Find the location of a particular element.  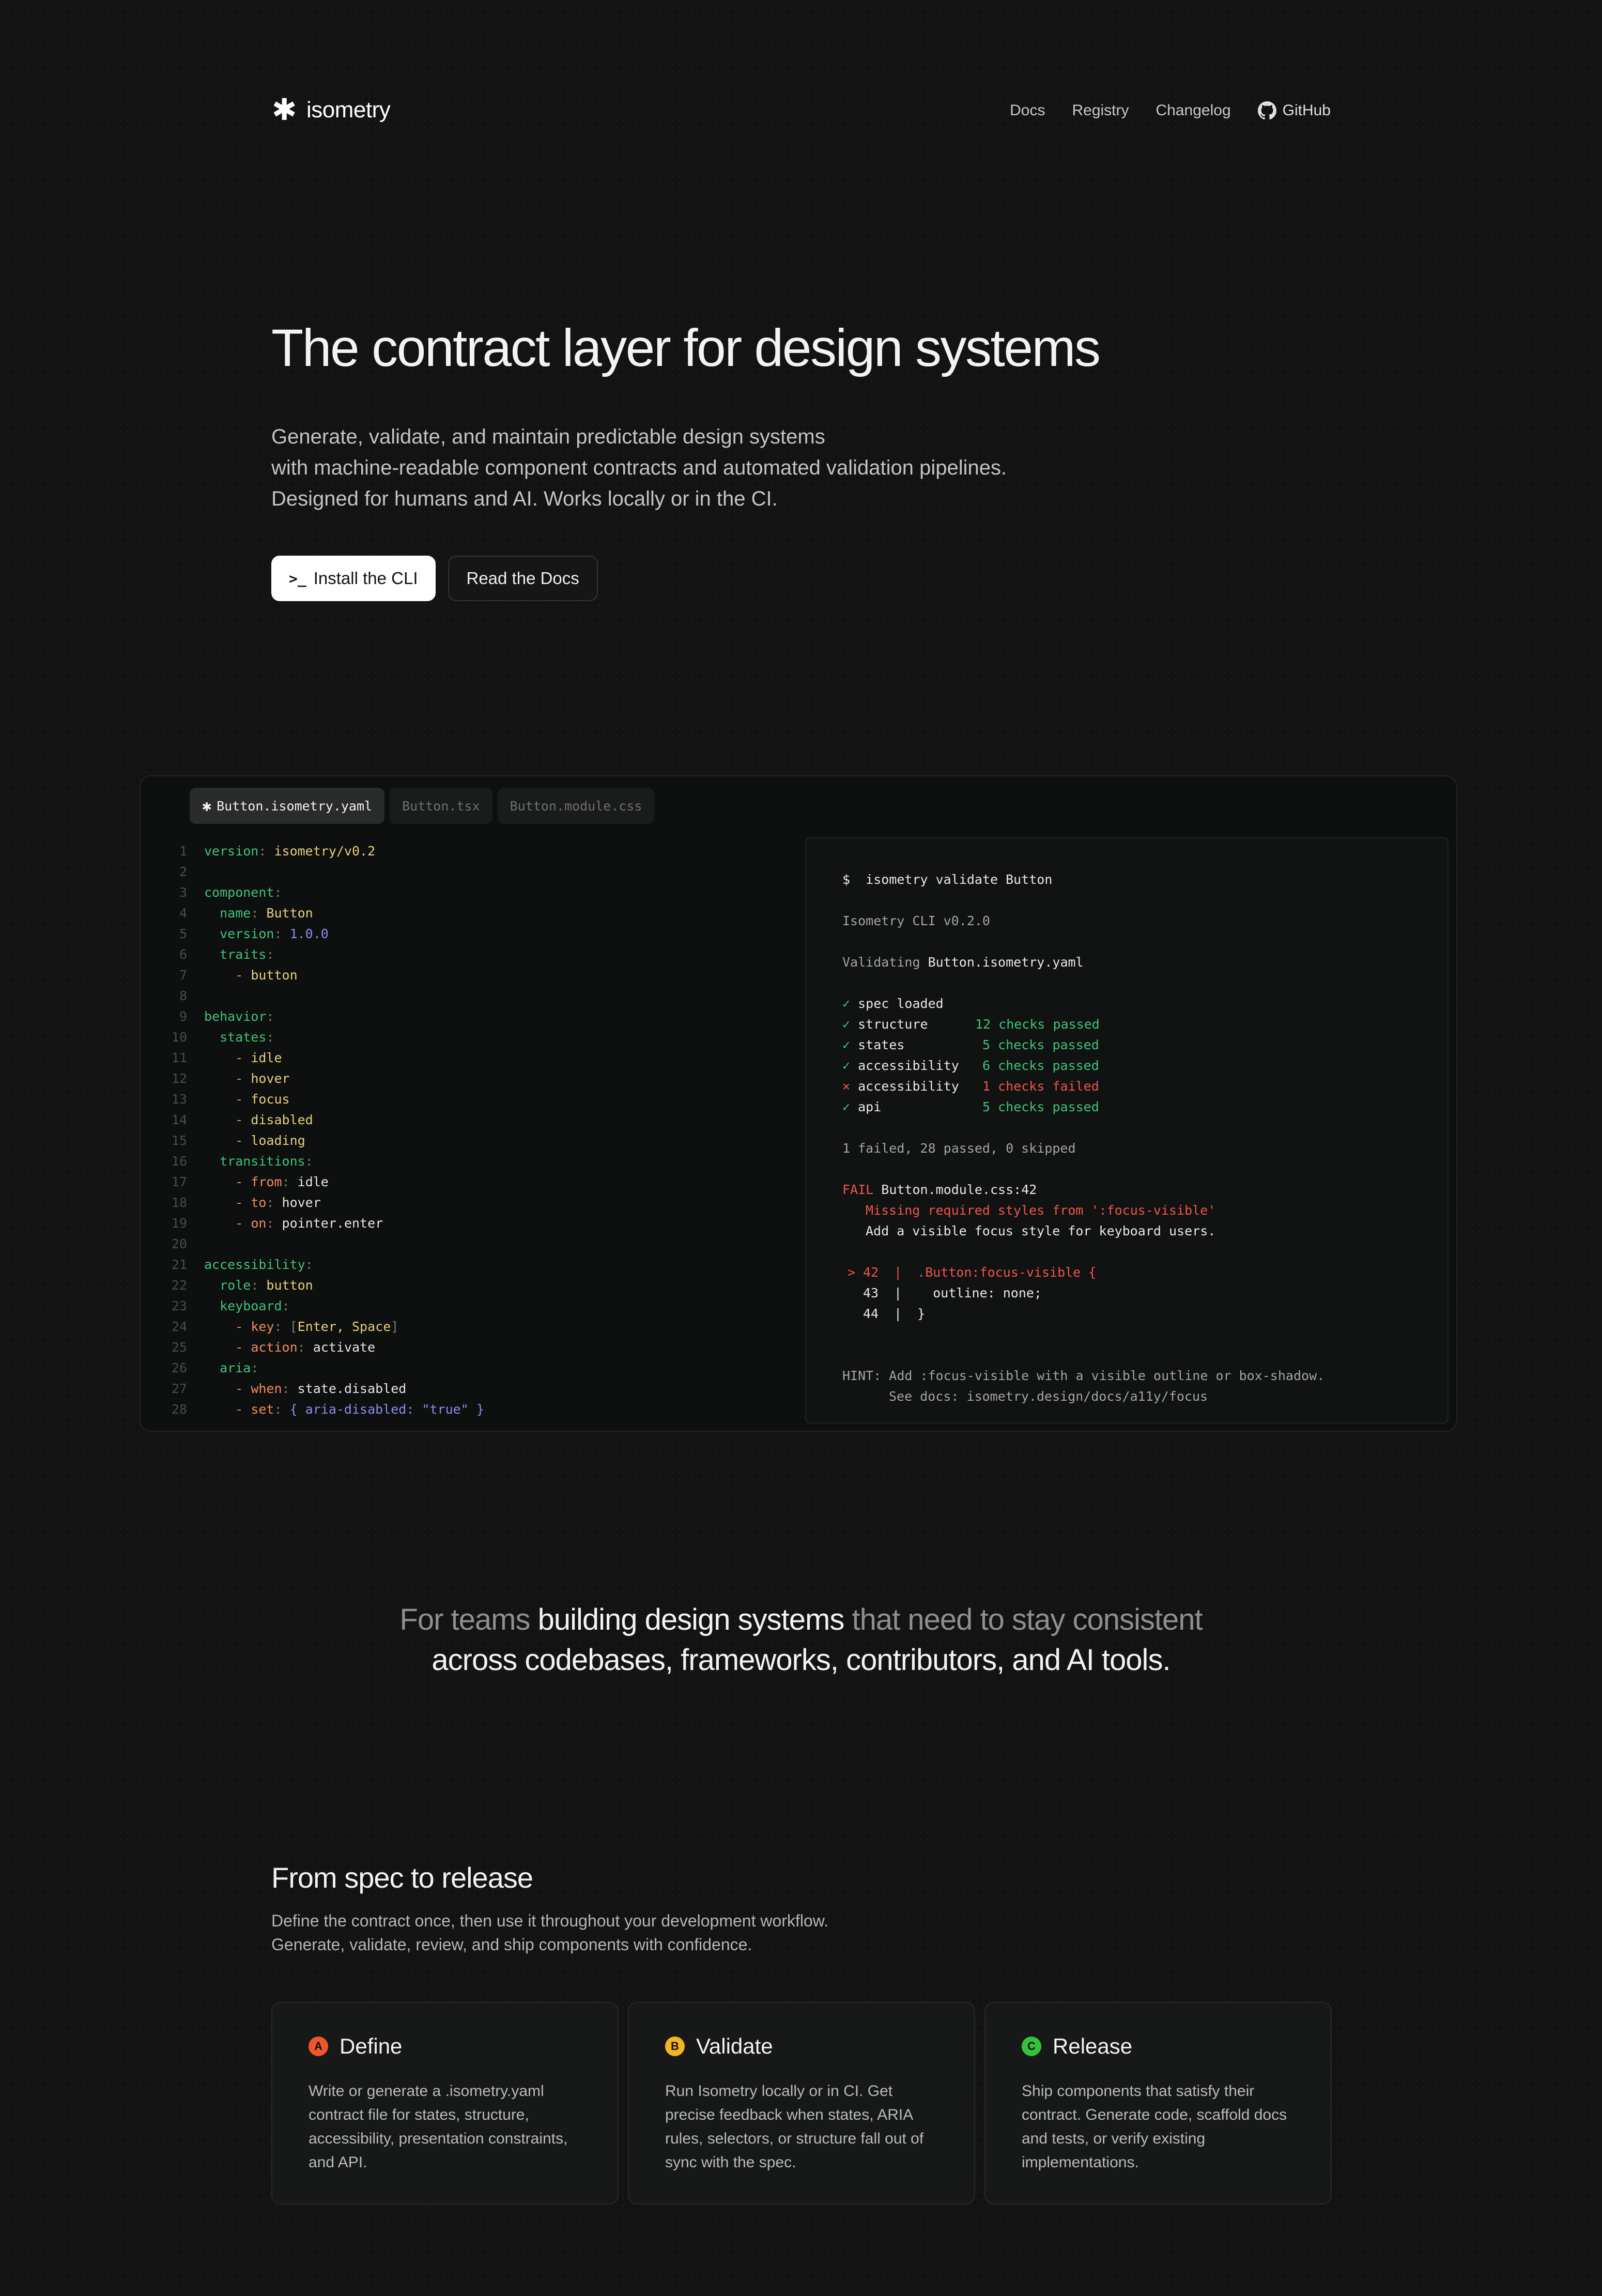

code-token: loading is located at coordinates (278, 1140).